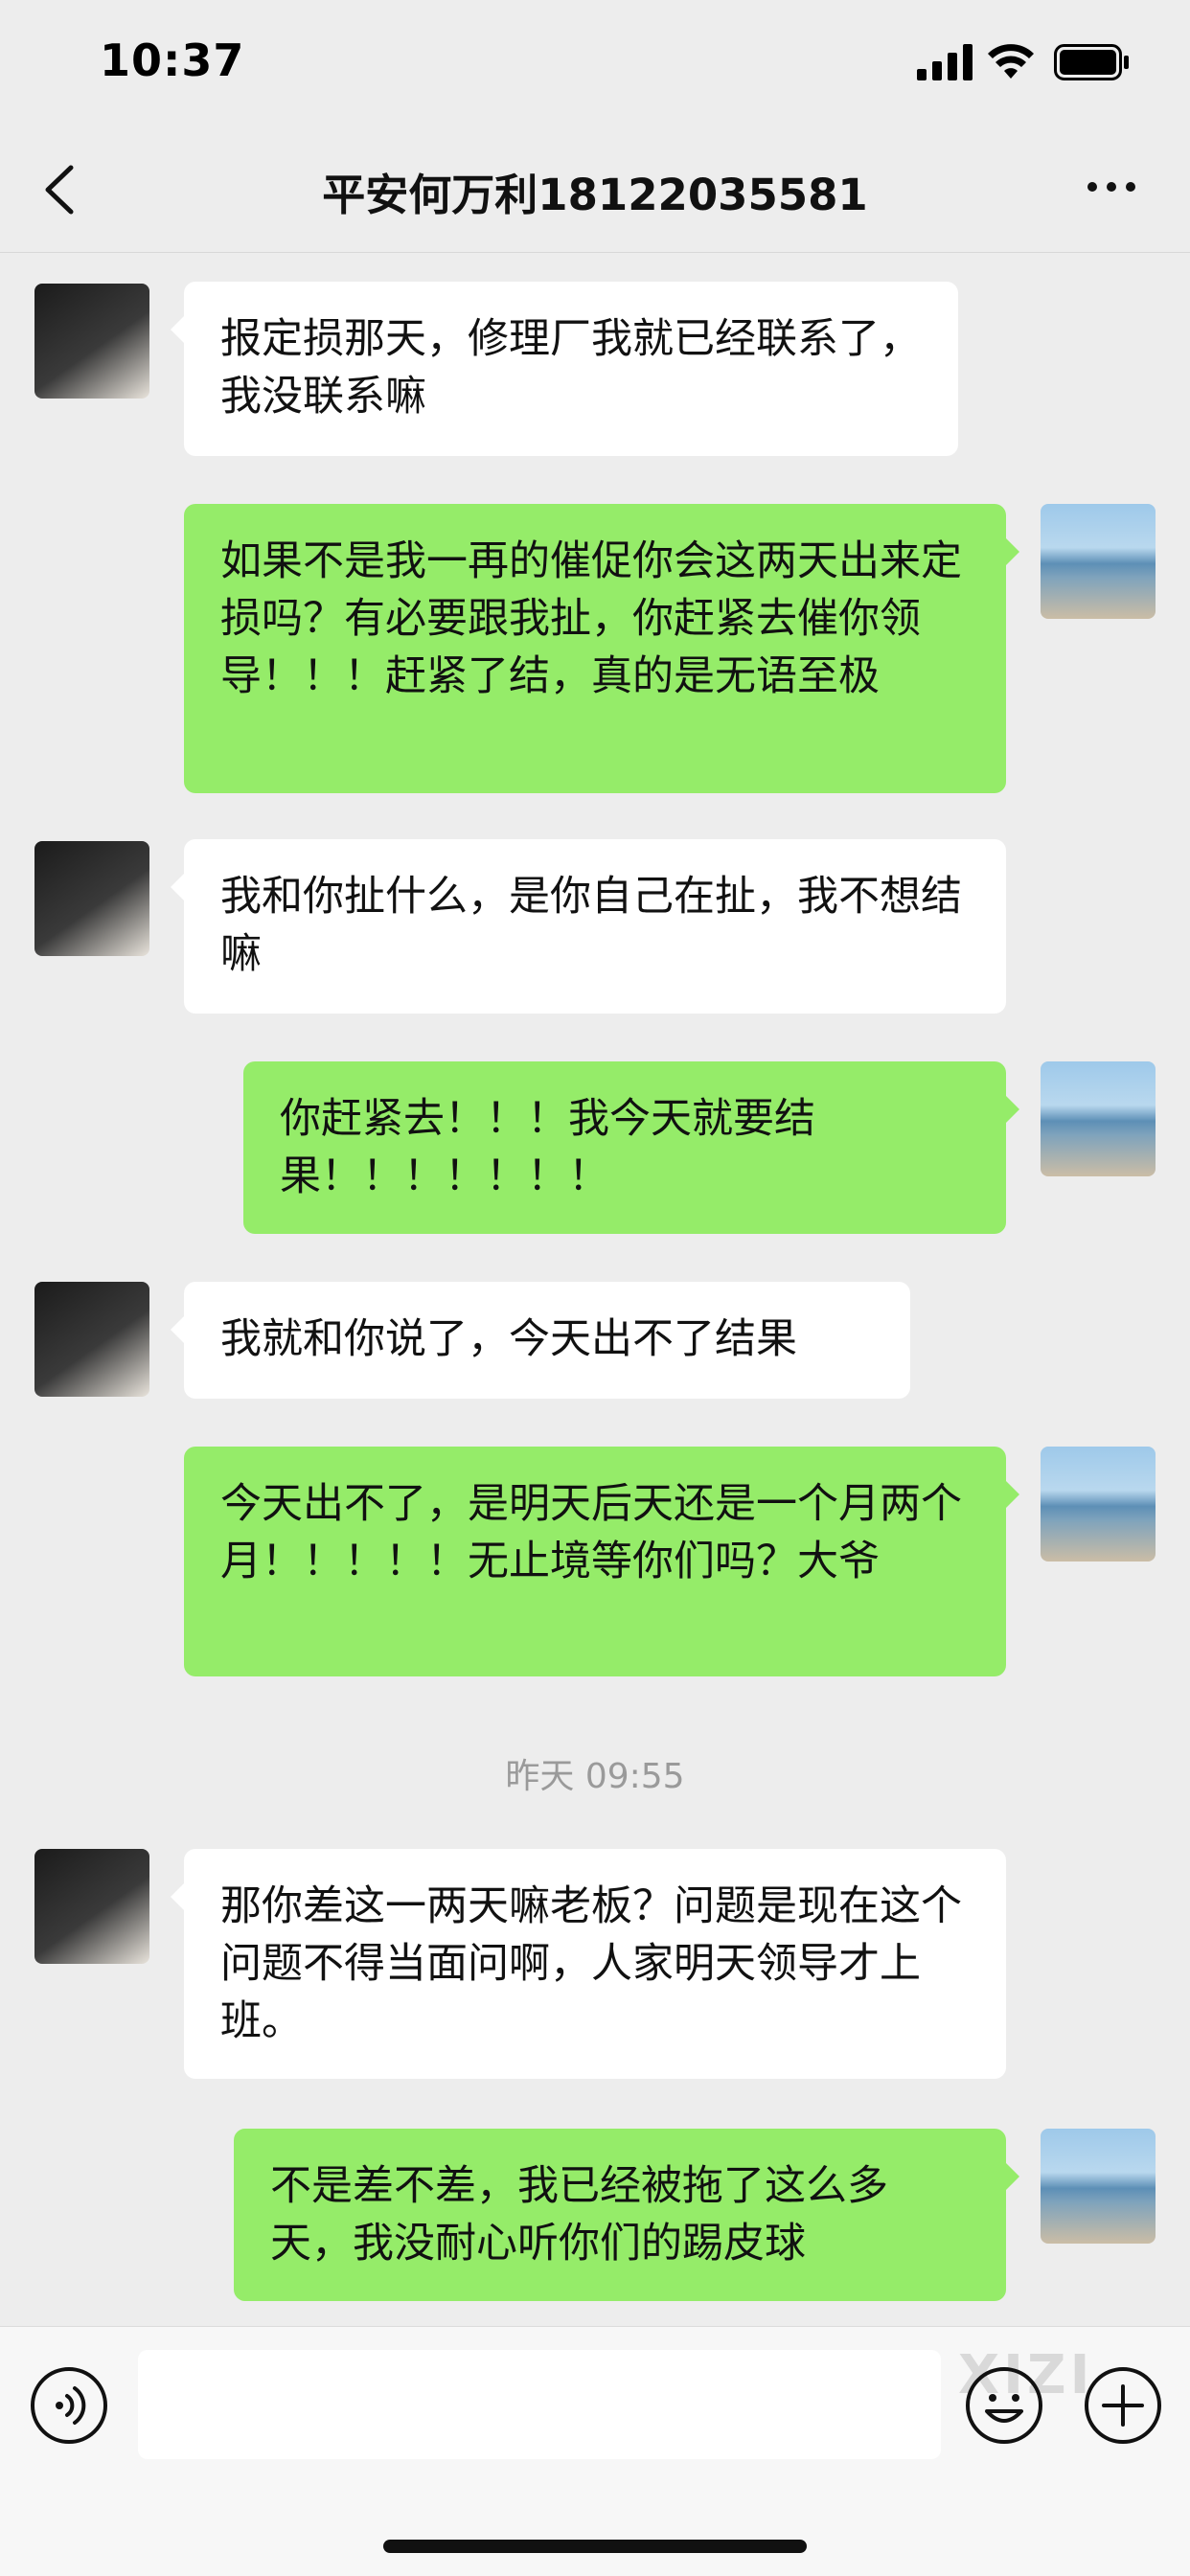  What do you see at coordinates (595, 65) in the screenshot?
I see `status-bar: 10:37` at bounding box center [595, 65].